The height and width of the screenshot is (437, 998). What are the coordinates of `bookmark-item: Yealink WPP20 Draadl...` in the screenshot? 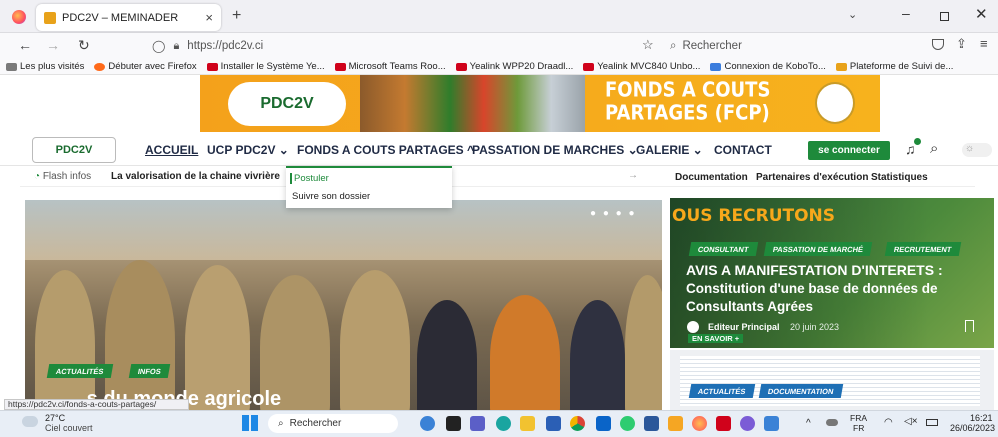 It's located at (514, 66).